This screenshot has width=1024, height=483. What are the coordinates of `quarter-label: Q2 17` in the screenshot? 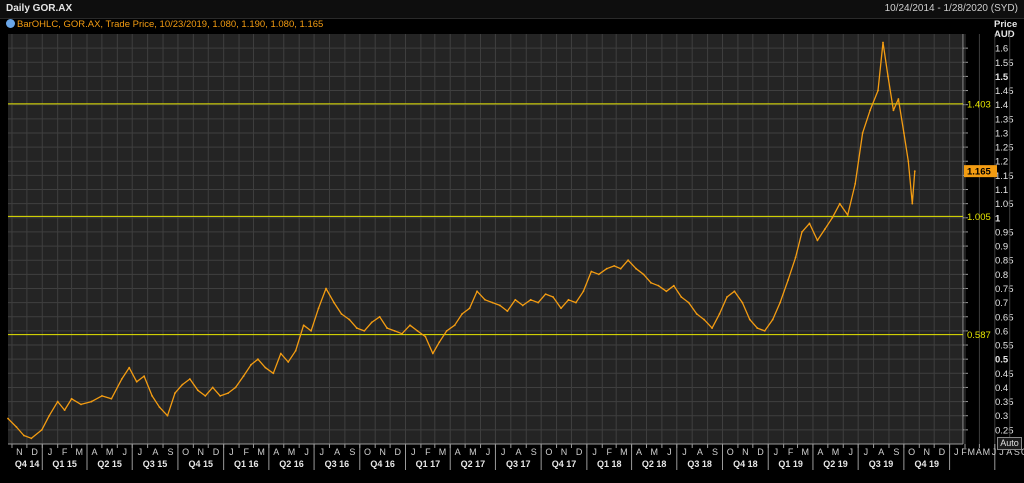 It's located at (473, 464).